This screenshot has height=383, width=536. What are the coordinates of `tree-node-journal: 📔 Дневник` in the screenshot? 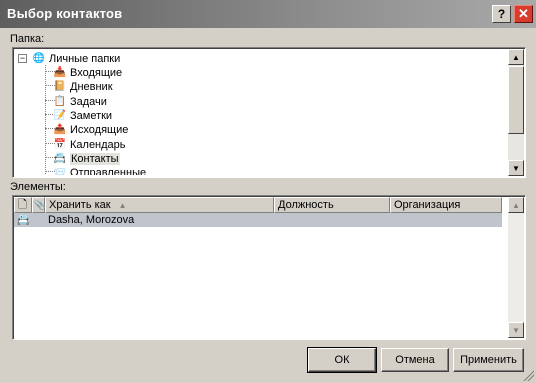 It's located at (83, 87).